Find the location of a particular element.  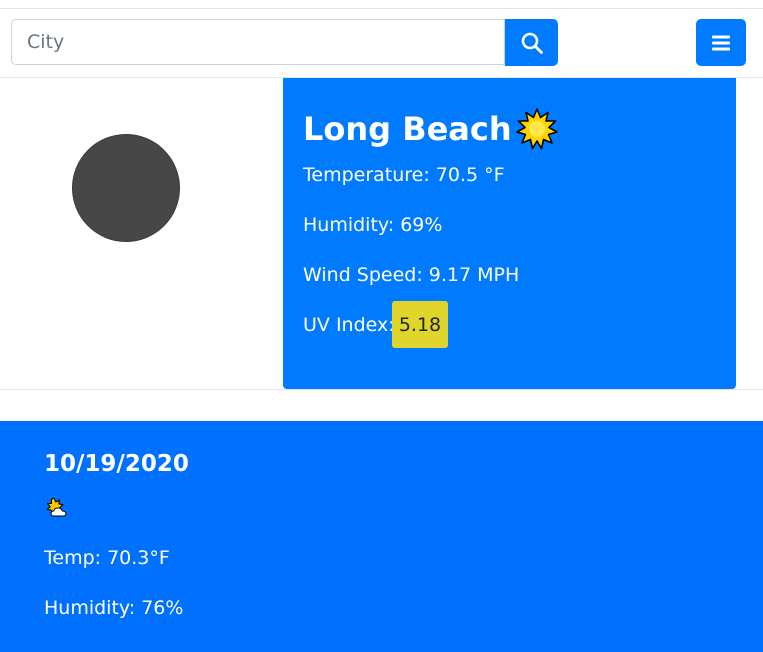

forecast-temp: Temp: 70.3°F is located at coordinates (107, 558).